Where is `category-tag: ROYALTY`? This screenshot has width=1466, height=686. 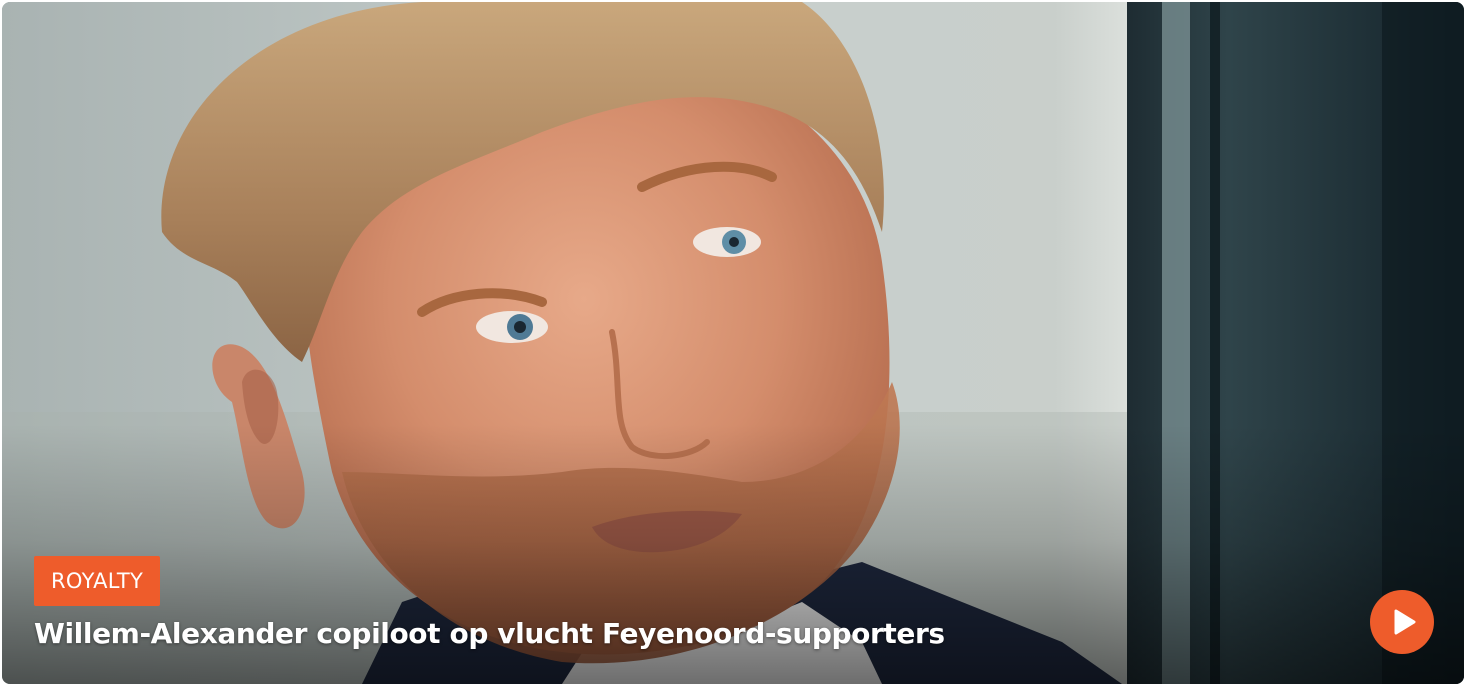
category-tag: ROYALTY is located at coordinates (97, 581).